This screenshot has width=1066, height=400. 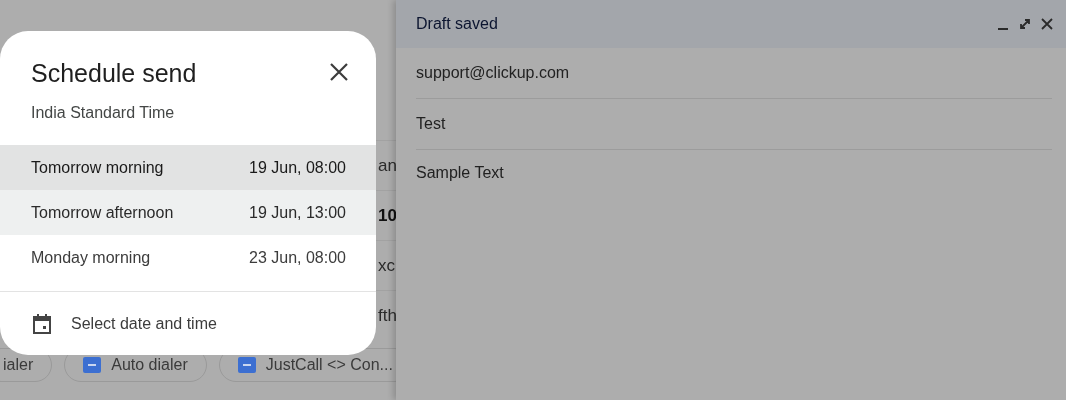 What do you see at coordinates (431, 124) in the screenshot?
I see `subject-field: Test` at bounding box center [431, 124].